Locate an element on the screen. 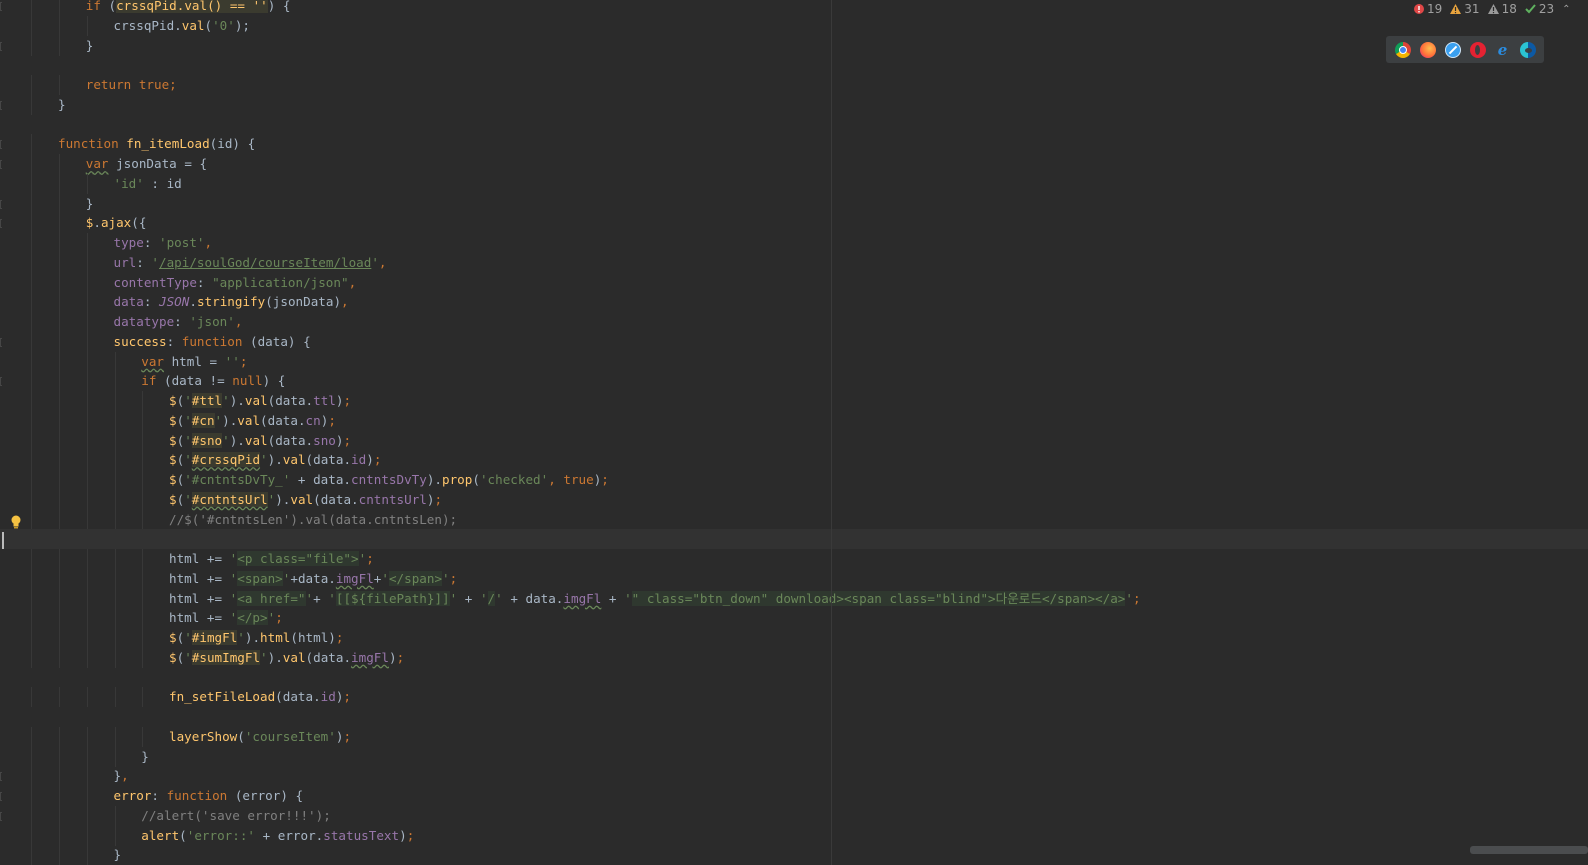 The width and height of the screenshot is (1588, 865). code-line: function fn_itemLoad(id) { is located at coordinates (794, 144).